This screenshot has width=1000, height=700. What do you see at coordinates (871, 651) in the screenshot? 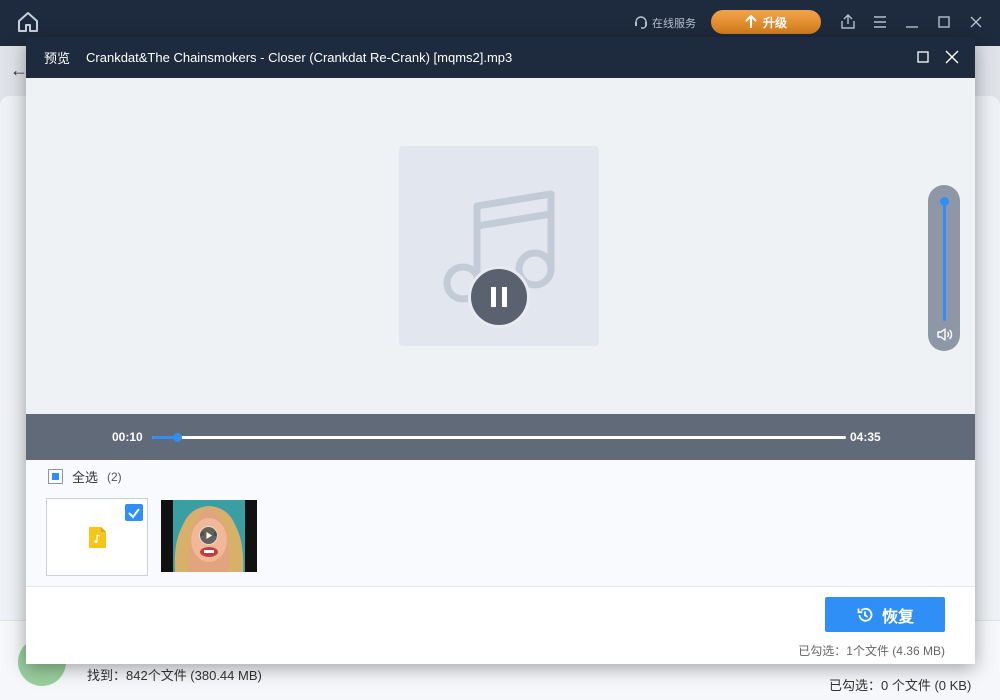
I see `dialog-selected-status: 已勾选：1个文件 (4.36 MB)` at bounding box center [871, 651].